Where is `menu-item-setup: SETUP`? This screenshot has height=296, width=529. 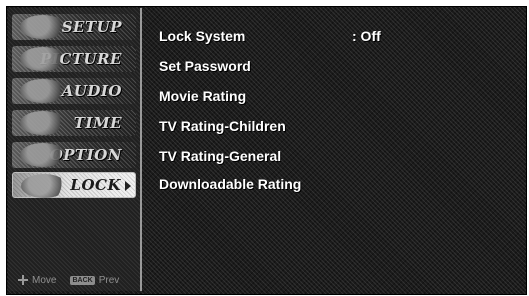
menu-item-setup: SETUP is located at coordinates (74, 27).